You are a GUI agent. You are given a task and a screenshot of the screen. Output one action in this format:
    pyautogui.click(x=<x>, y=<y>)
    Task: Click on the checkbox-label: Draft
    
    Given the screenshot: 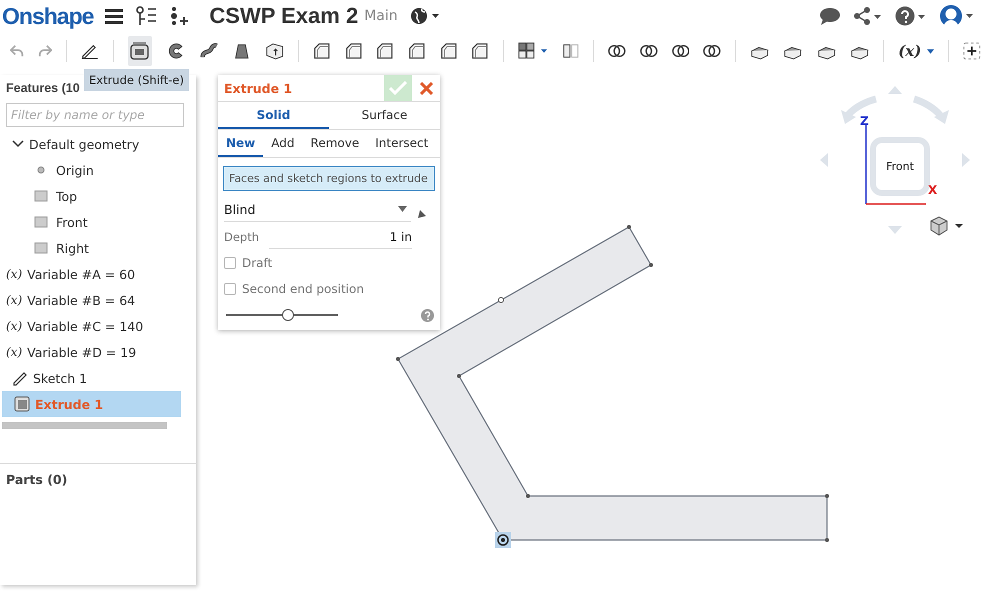 What is the action you would take?
    pyautogui.click(x=257, y=263)
    